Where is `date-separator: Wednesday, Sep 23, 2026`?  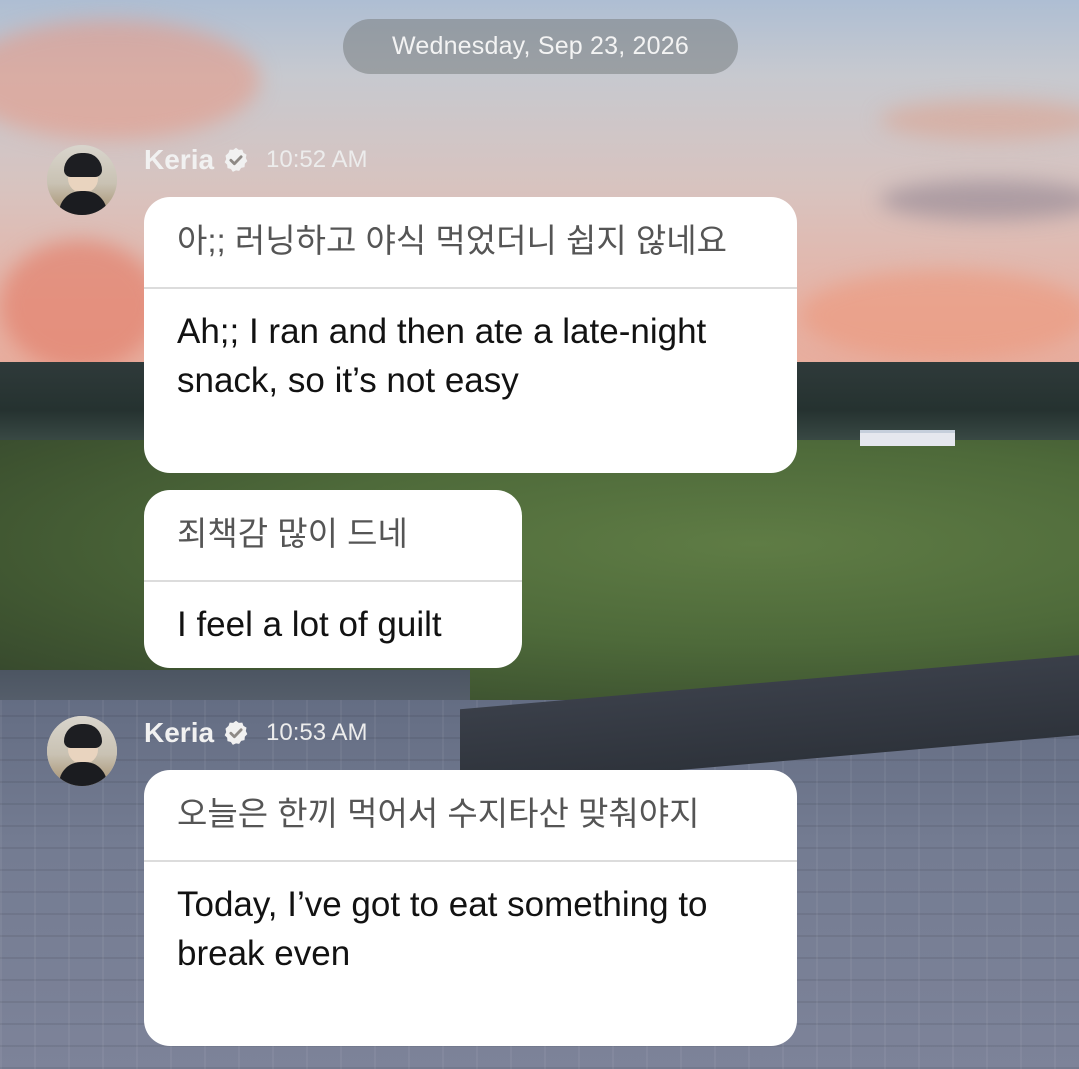
date-separator: Wednesday, Sep 23, 2026 is located at coordinates (540, 46).